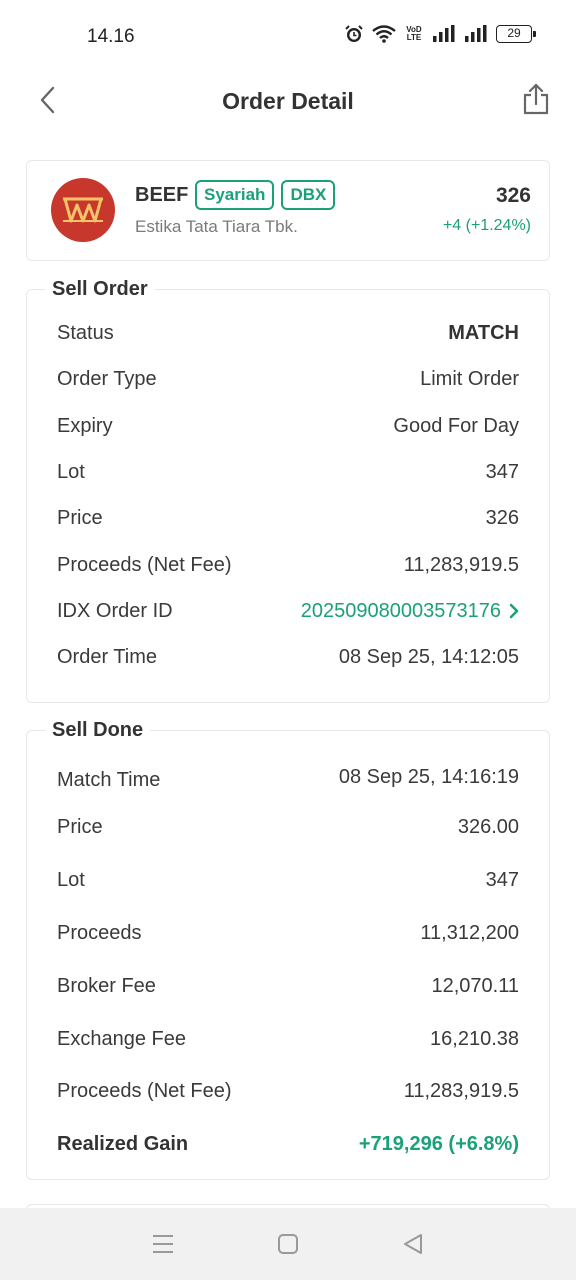 The image size is (576, 1280). I want to click on detail-row-broker-fee: Broker Fee 12,070.11, so click(288, 986).